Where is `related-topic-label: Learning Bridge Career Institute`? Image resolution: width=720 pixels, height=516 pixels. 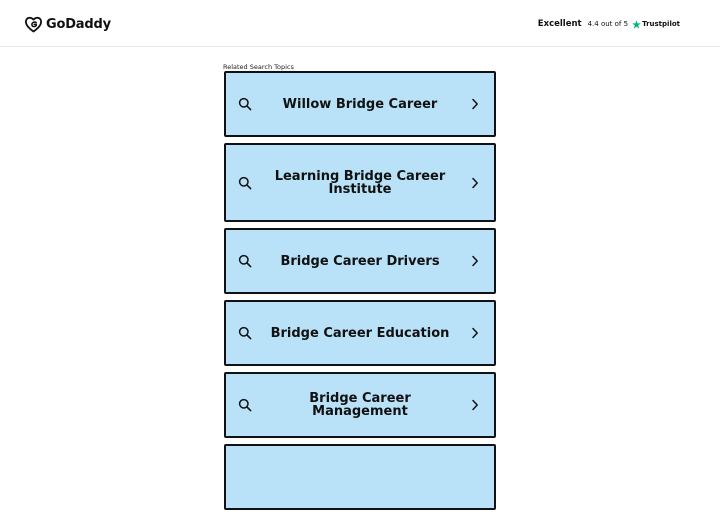
related-topic-label: Learning Bridge Career Institute is located at coordinates (360, 182).